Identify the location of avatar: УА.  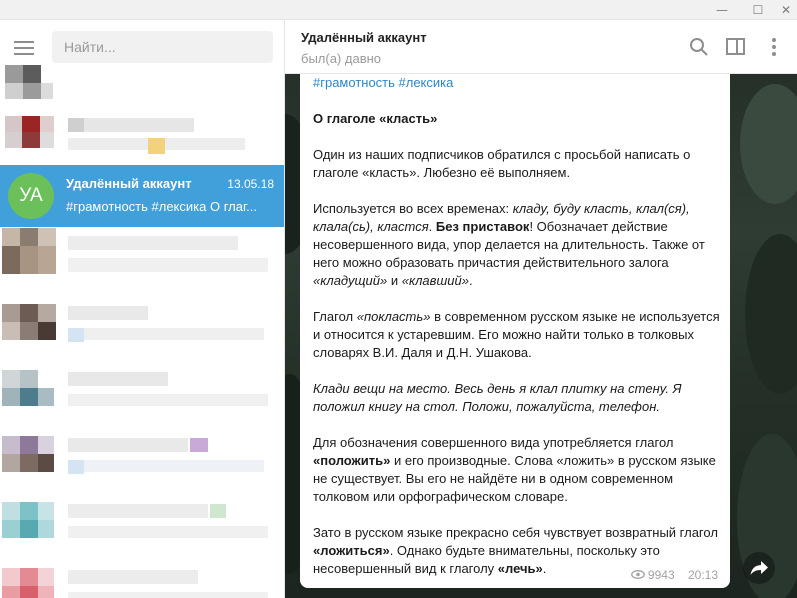
(31, 196).